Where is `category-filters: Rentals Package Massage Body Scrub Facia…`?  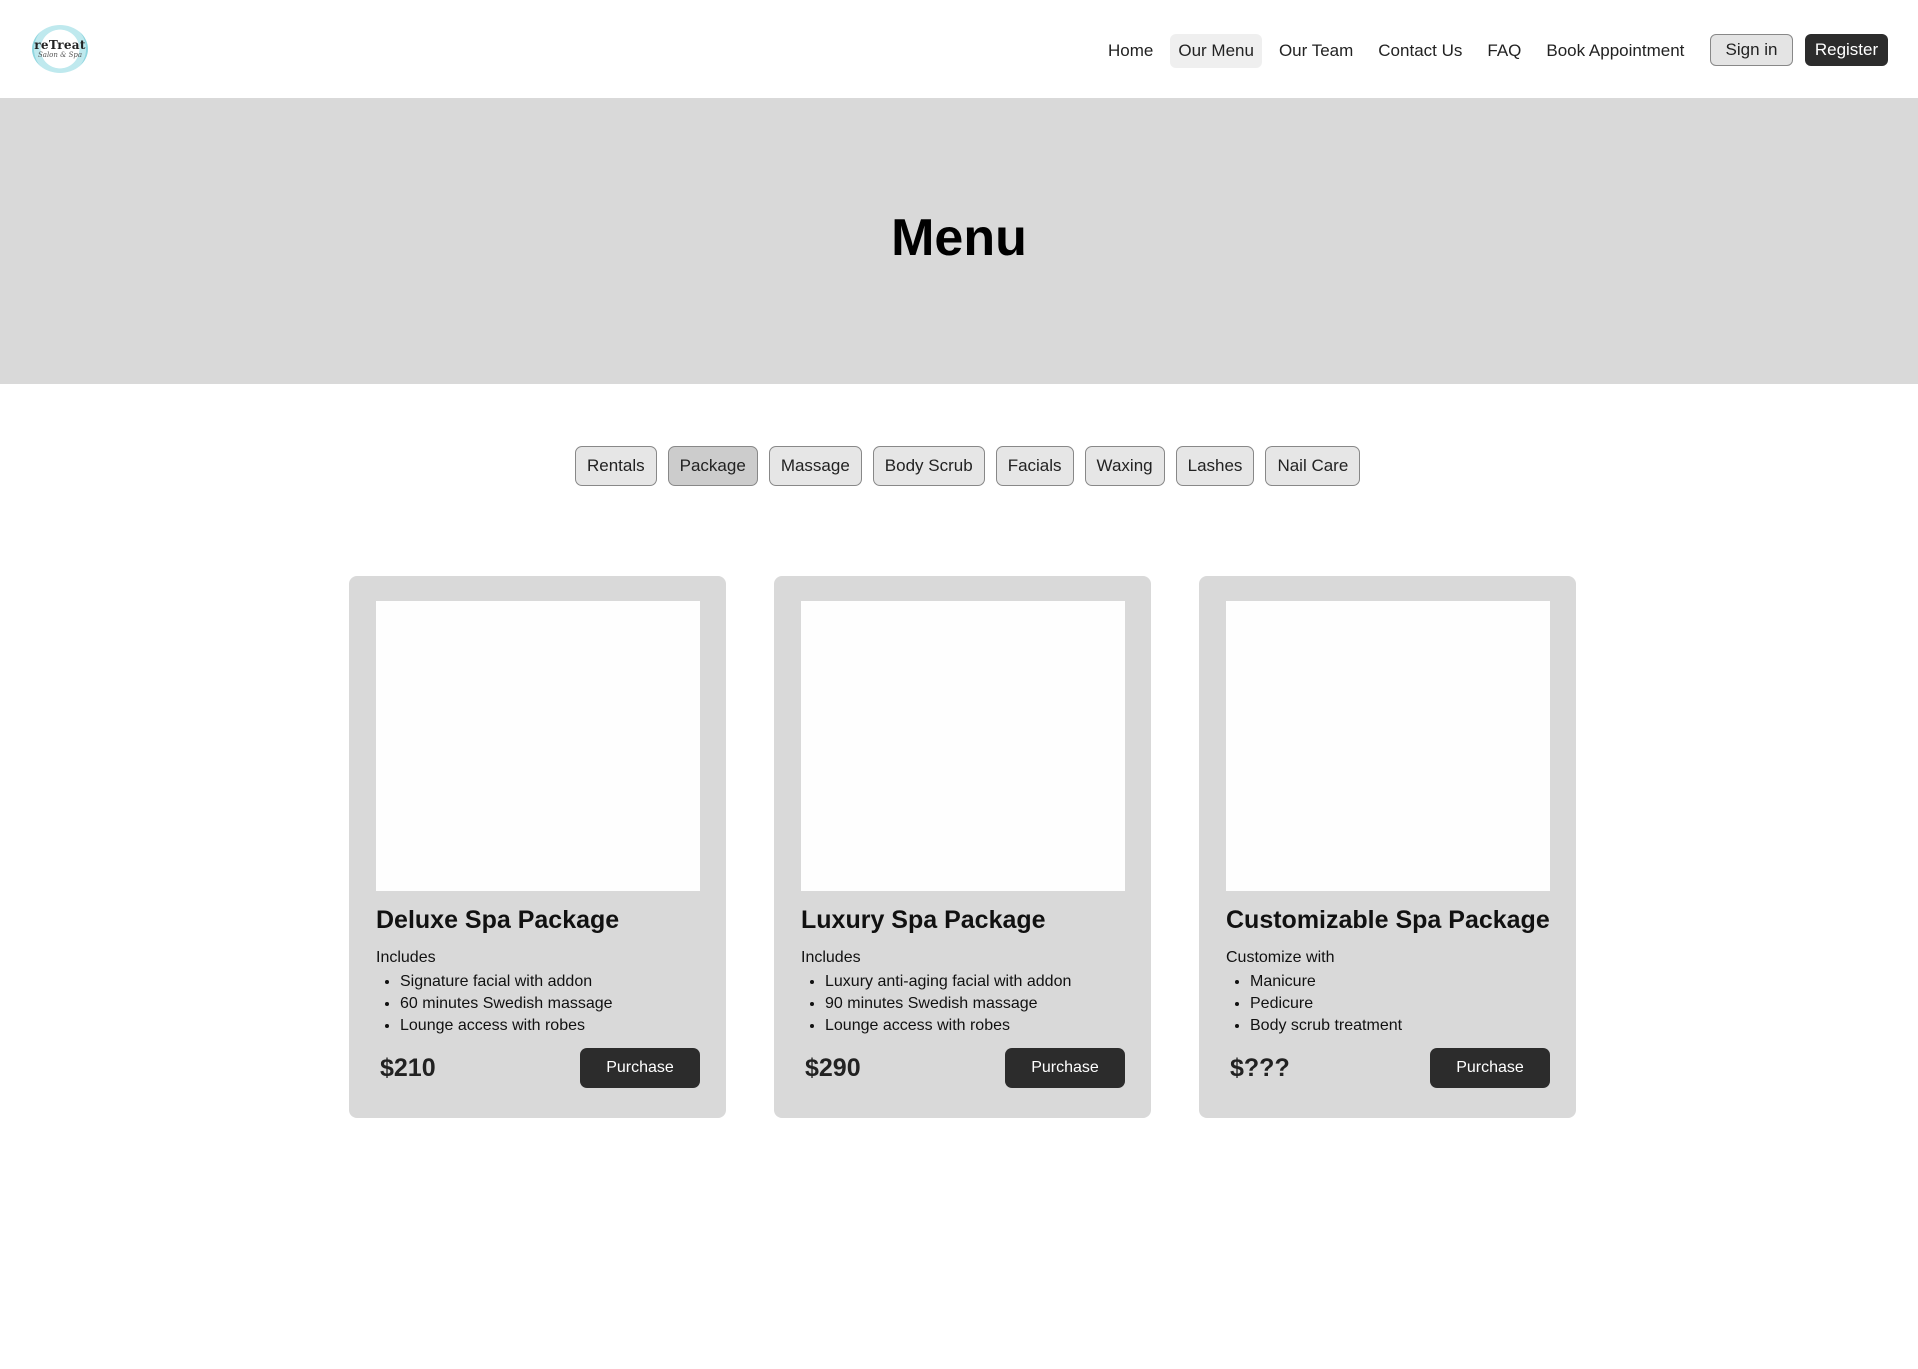 category-filters: Rentals Package Massage Body Scrub Facia… is located at coordinates (973, 466).